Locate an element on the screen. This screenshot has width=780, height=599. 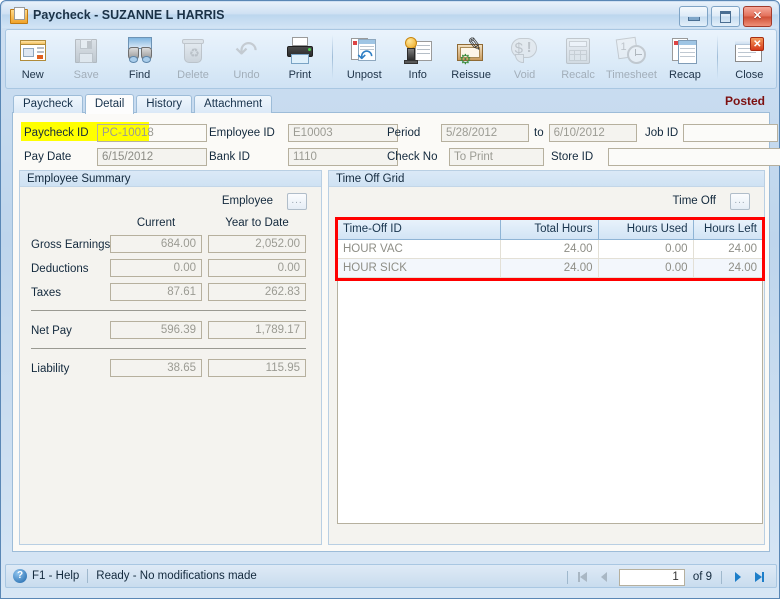
toolbar-label-close: Close is located at coordinates (749, 75).